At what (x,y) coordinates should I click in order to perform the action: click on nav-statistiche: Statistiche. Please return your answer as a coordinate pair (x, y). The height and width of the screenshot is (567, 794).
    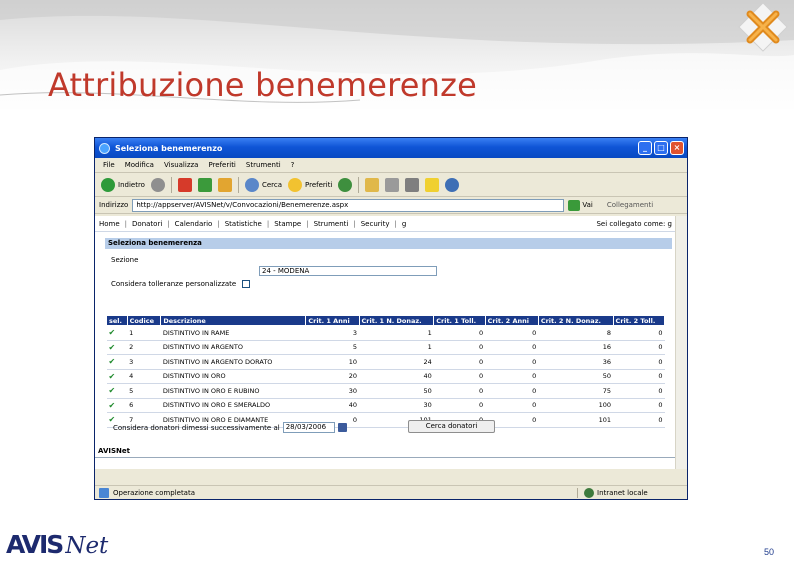
    Looking at the image, I should click on (243, 224).